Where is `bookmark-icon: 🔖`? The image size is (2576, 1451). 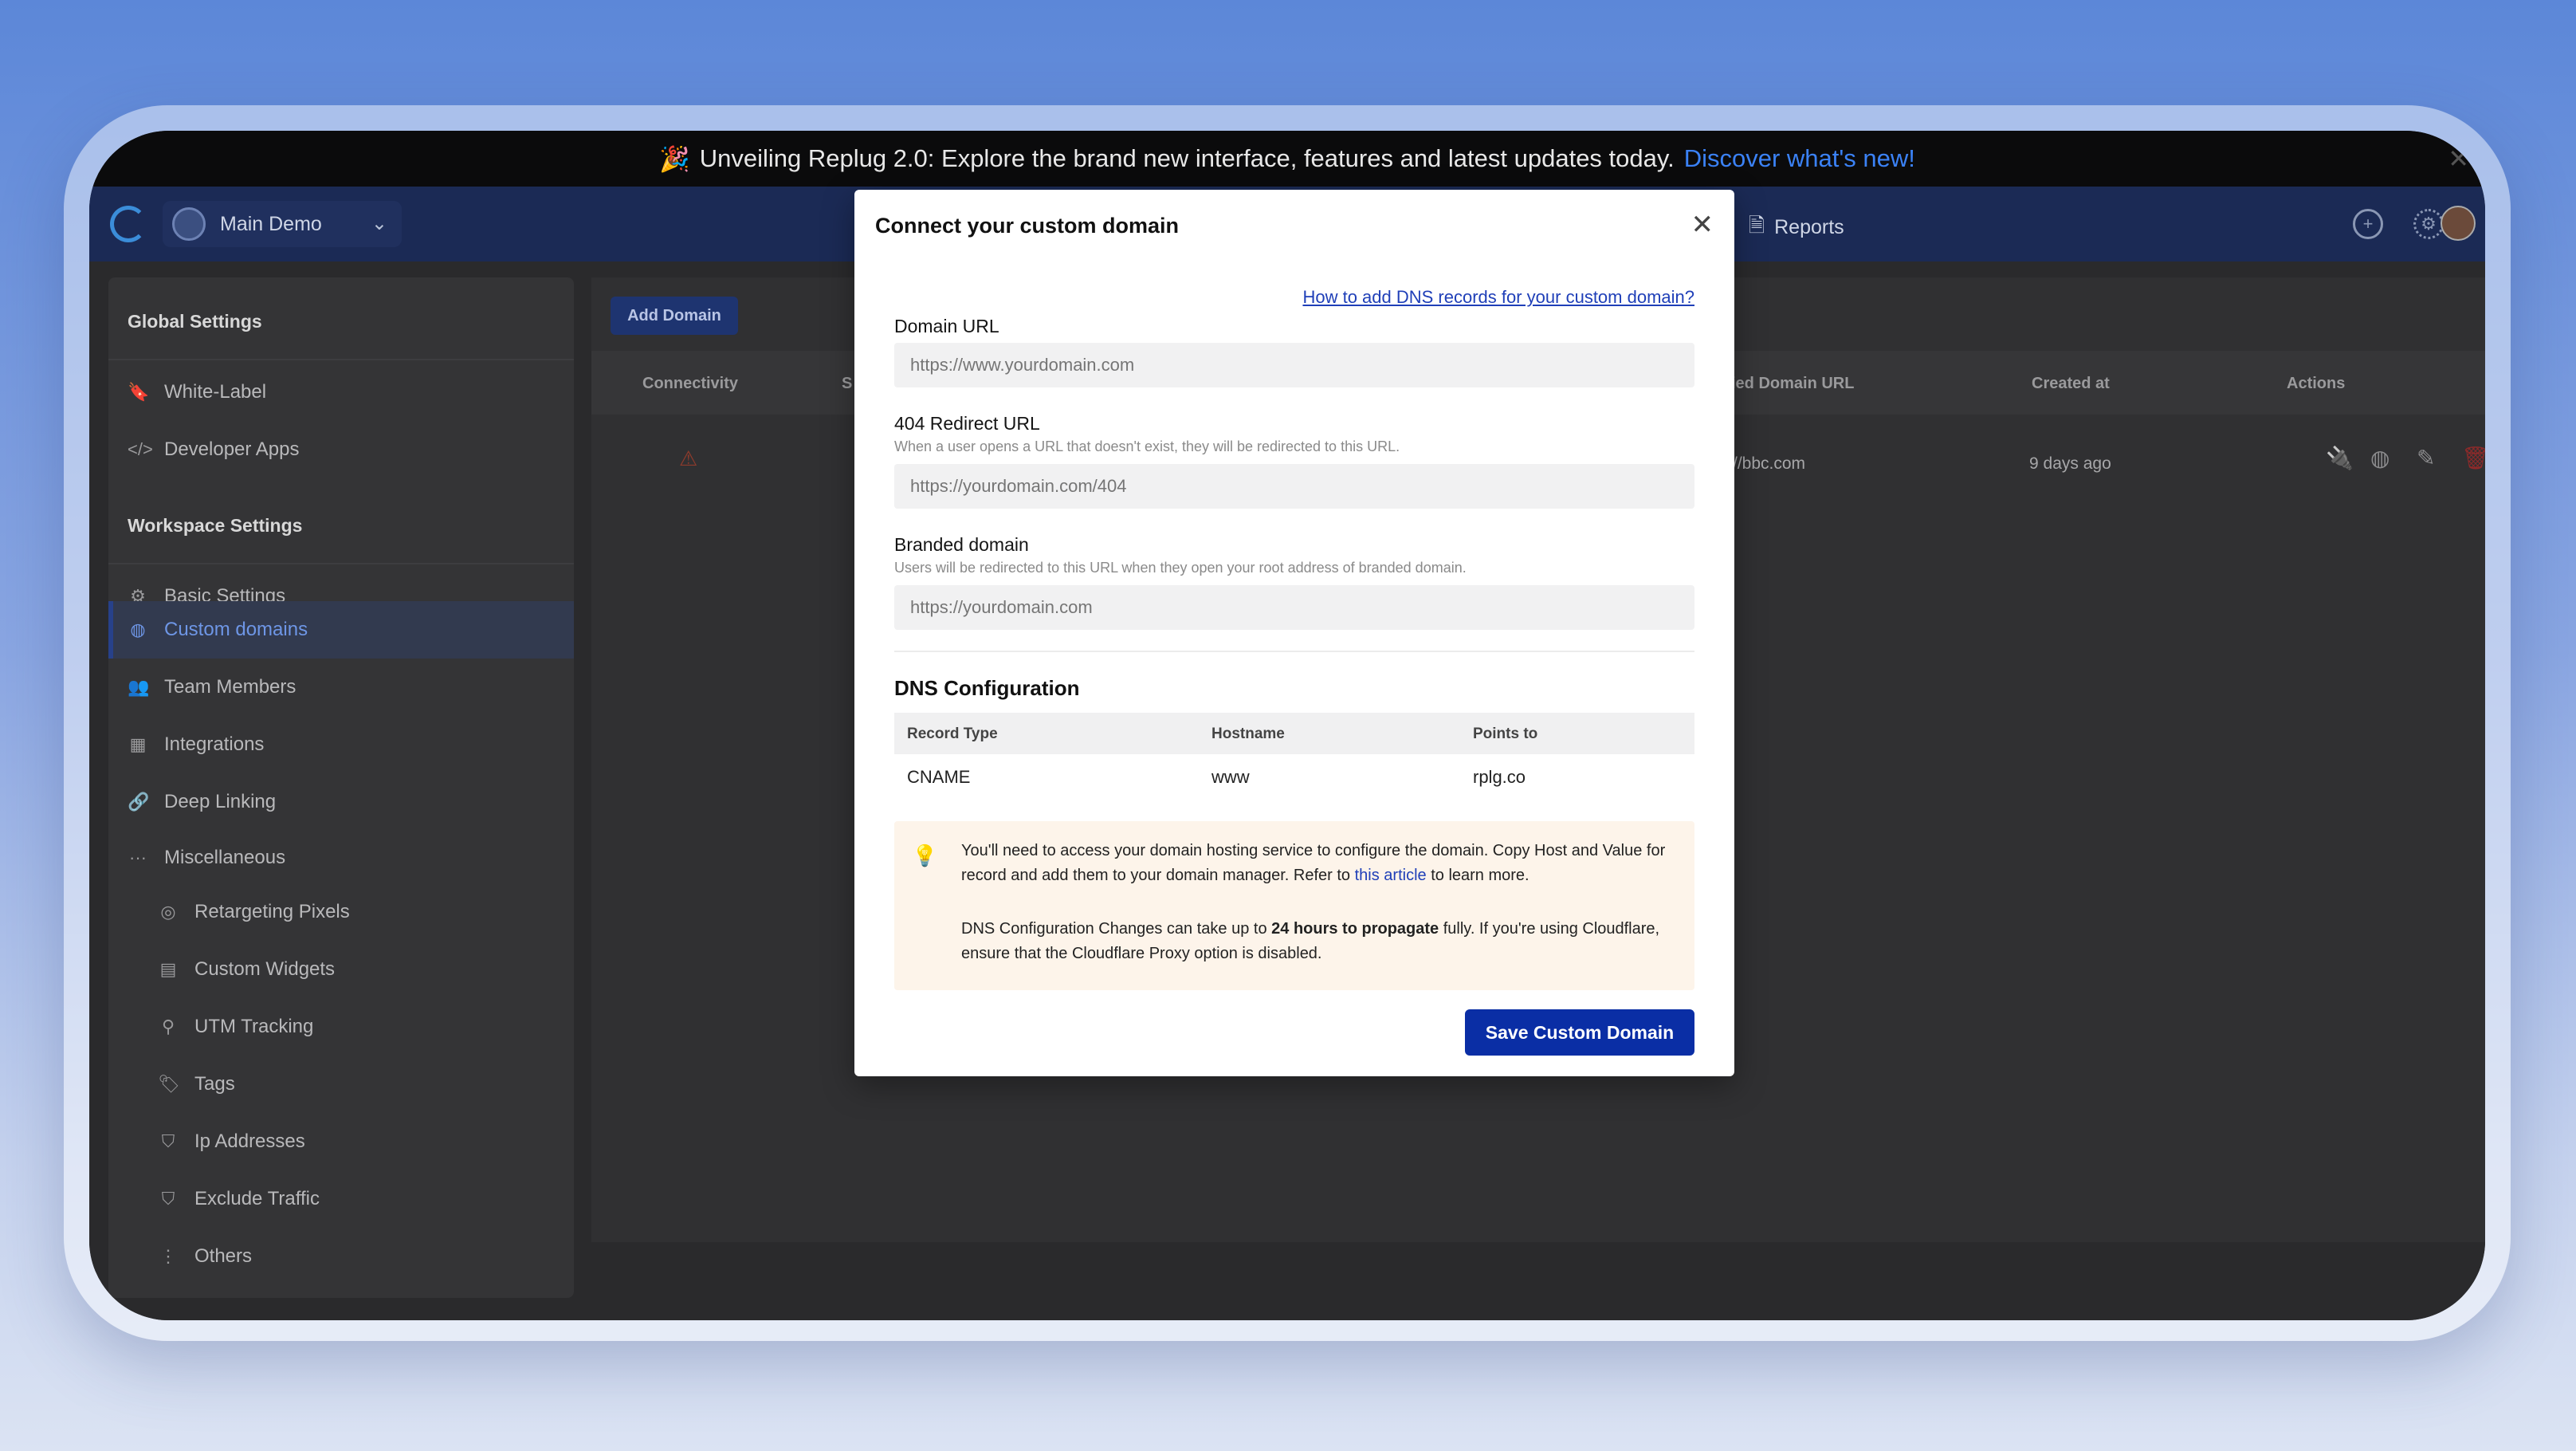
bookmark-icon: 🔖 is located at coordinates (139, 392).